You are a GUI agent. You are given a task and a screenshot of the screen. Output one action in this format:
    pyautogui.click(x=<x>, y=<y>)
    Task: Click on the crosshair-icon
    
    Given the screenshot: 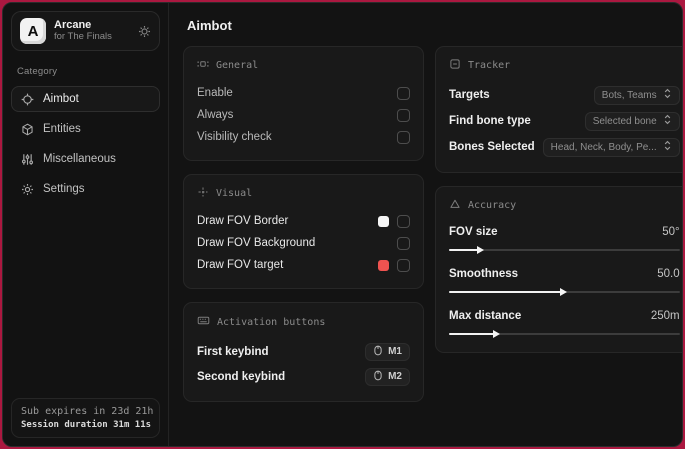 What is the action you would take?
    pyautogui.click(x=27, y=99)
    